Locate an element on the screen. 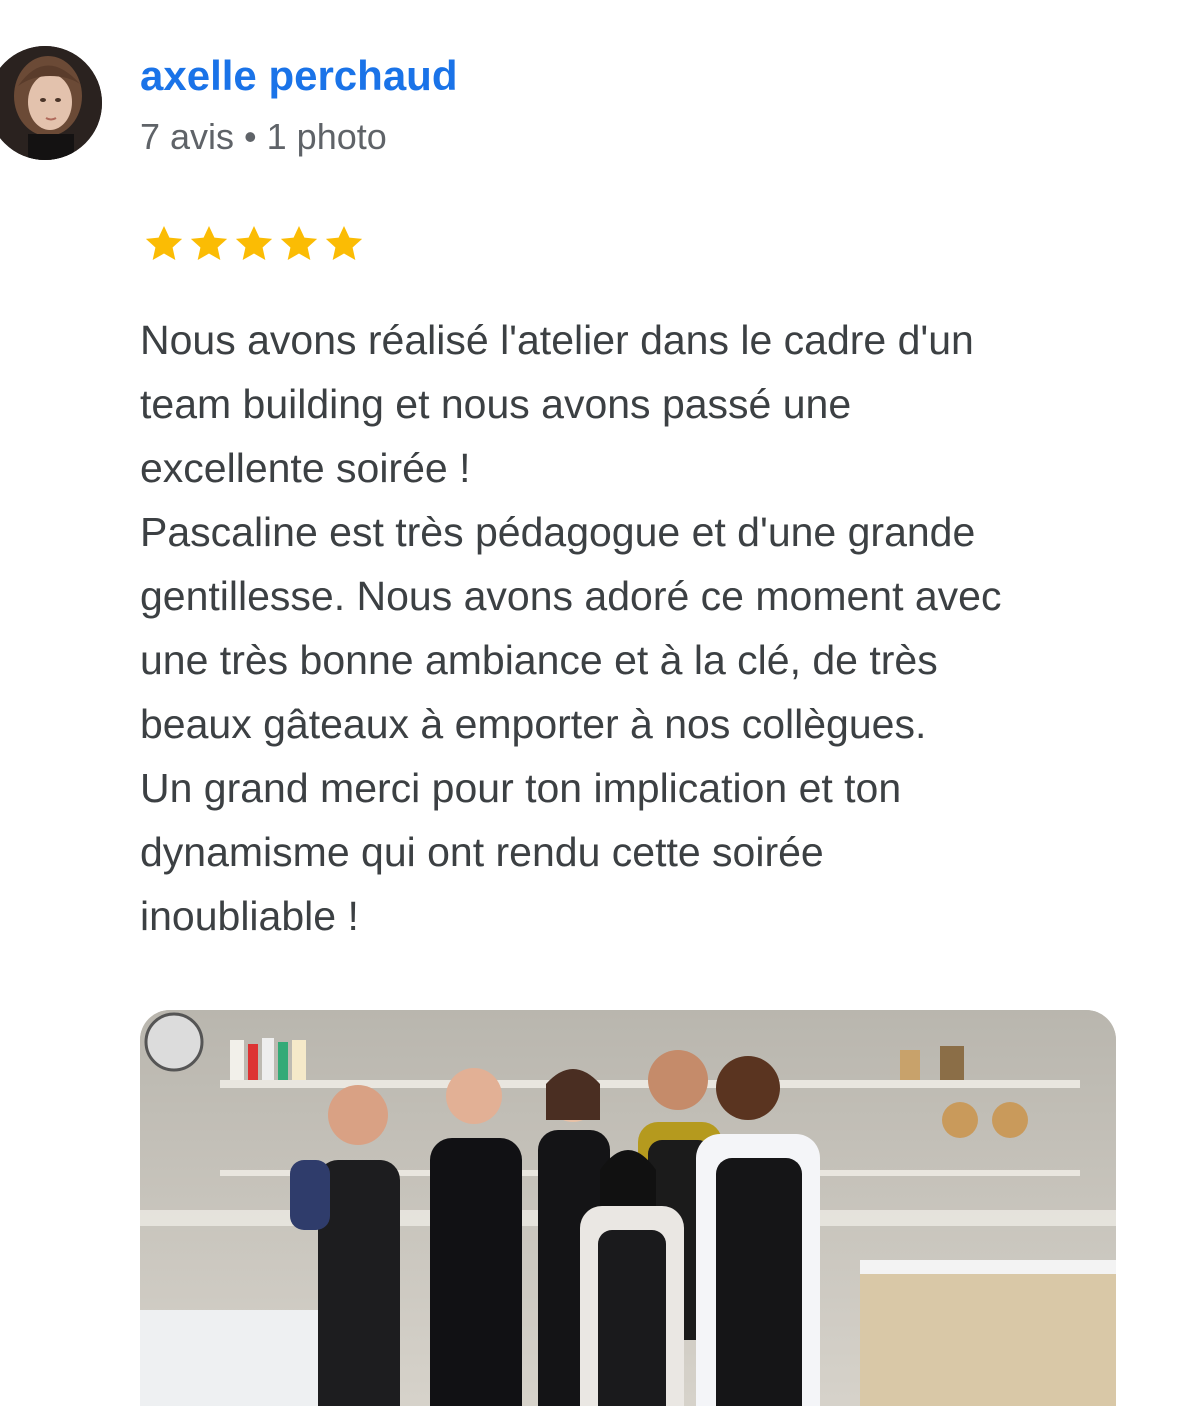  review-text-line: dynamisme qui ont rendu cette soirée is located at coordinates (482, 852).